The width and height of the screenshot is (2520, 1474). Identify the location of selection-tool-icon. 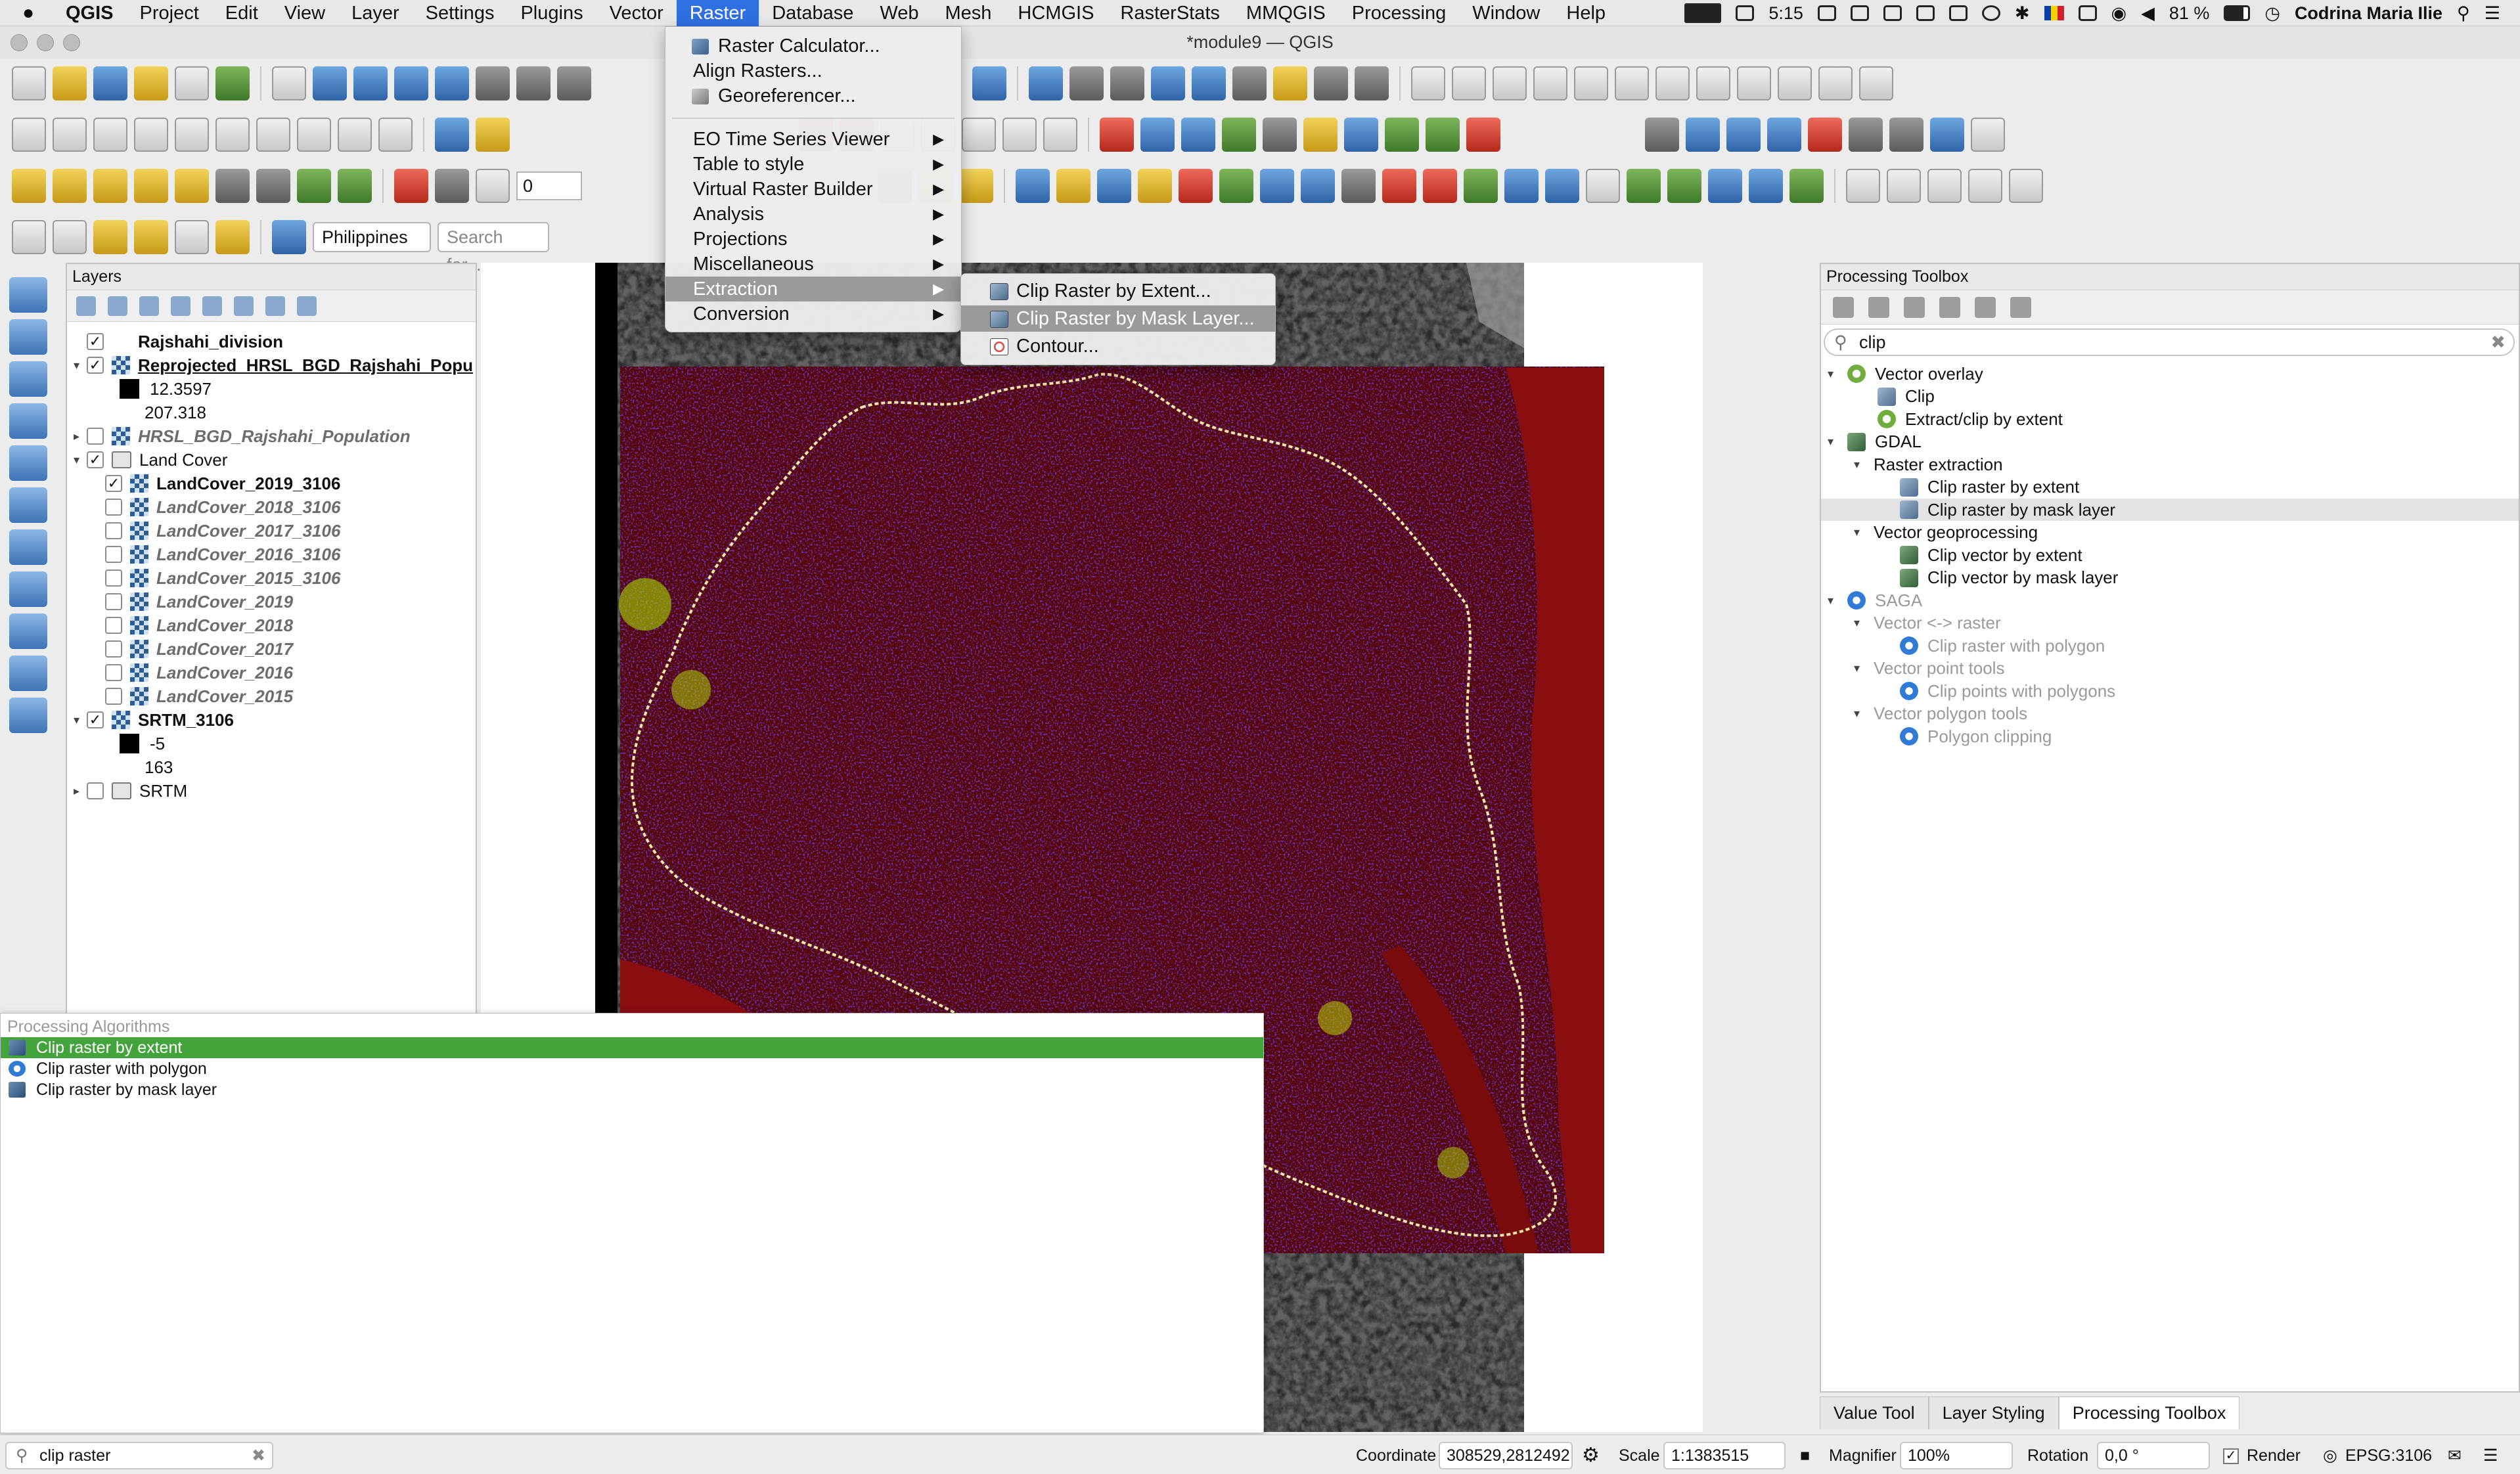
(1863, 186).